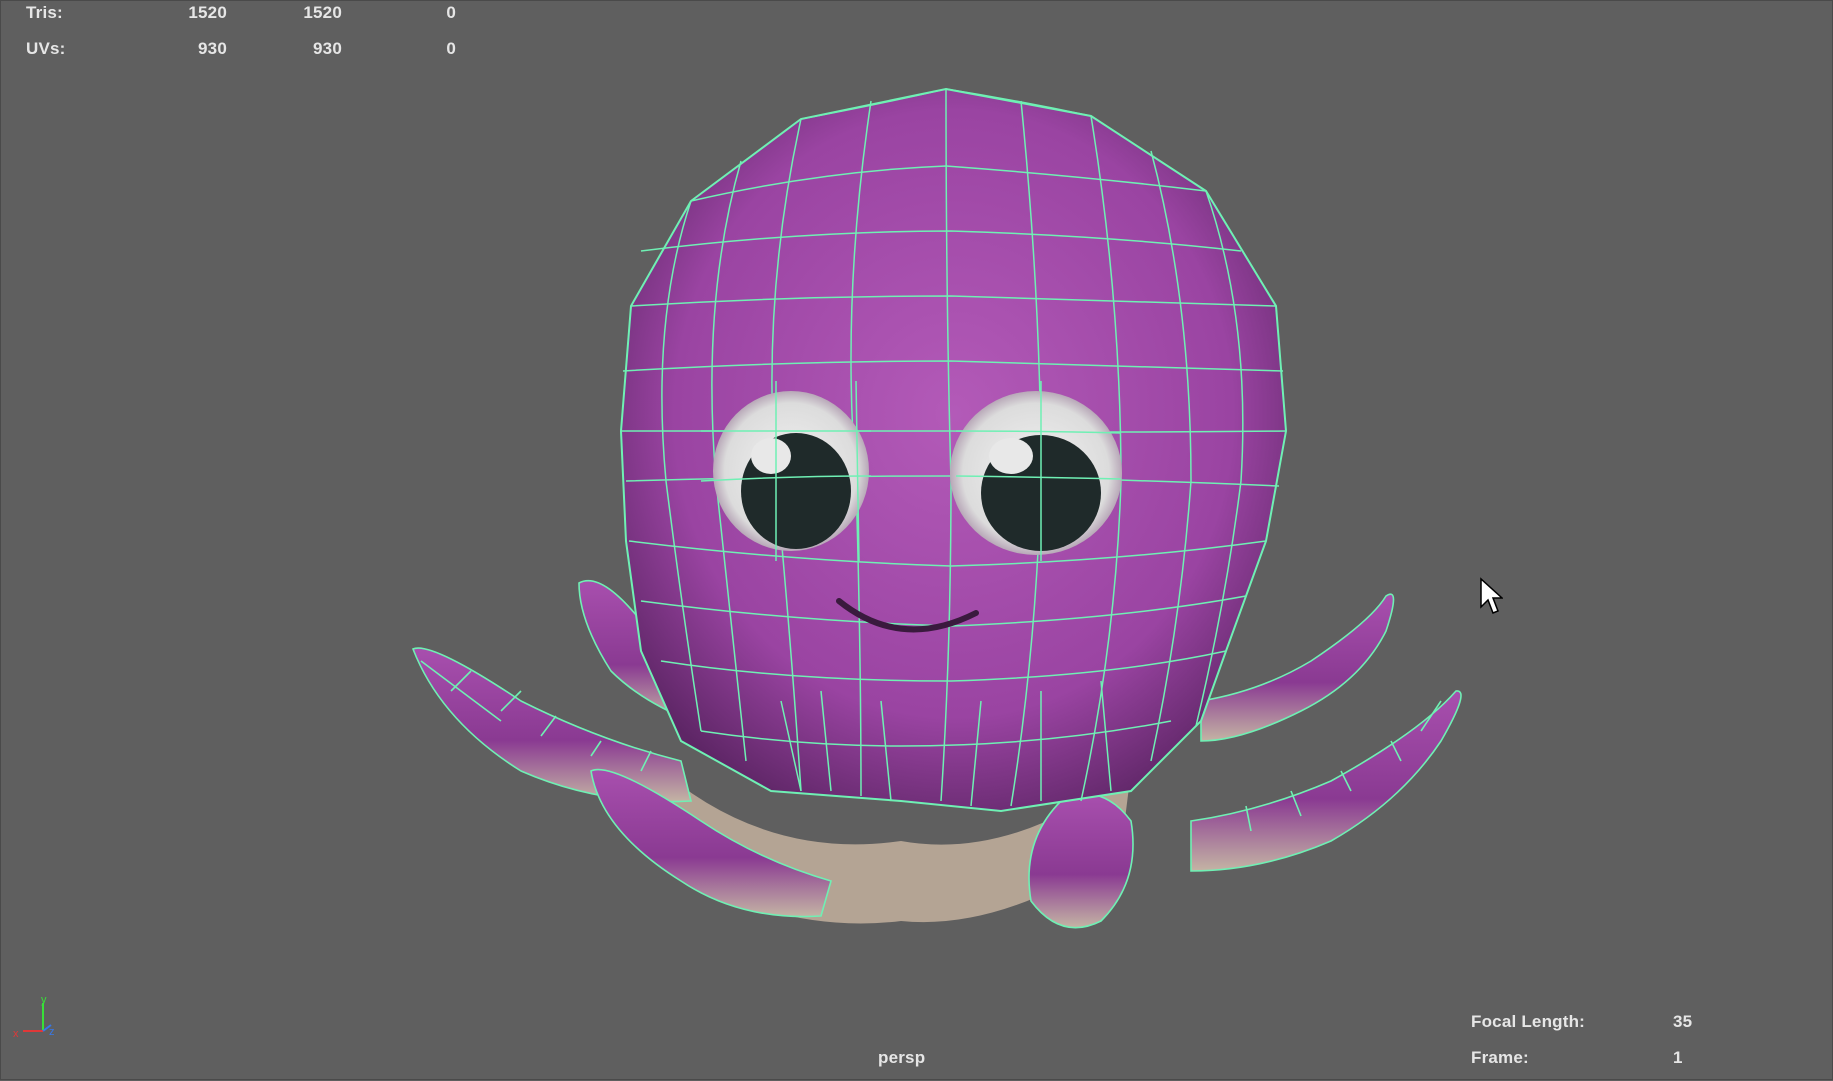 The width and height of the screenshot is (1833, 1081). Describe the element at coordinates (34, 1017) in the screenshot. I see `view-axis-icon: y x z` at that location.